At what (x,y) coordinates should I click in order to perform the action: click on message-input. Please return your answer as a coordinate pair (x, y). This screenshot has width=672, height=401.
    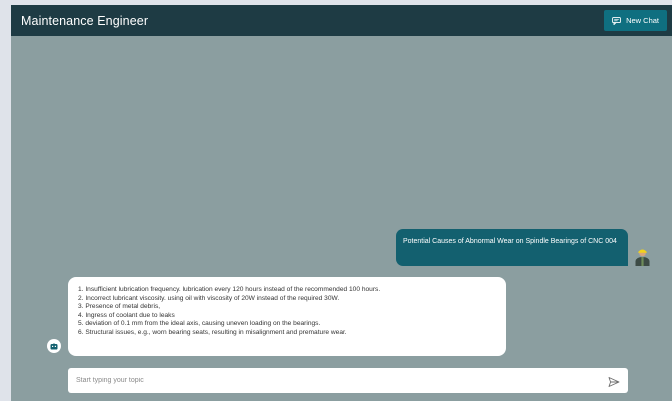
    Looking at the image, I should click on (336, 380).